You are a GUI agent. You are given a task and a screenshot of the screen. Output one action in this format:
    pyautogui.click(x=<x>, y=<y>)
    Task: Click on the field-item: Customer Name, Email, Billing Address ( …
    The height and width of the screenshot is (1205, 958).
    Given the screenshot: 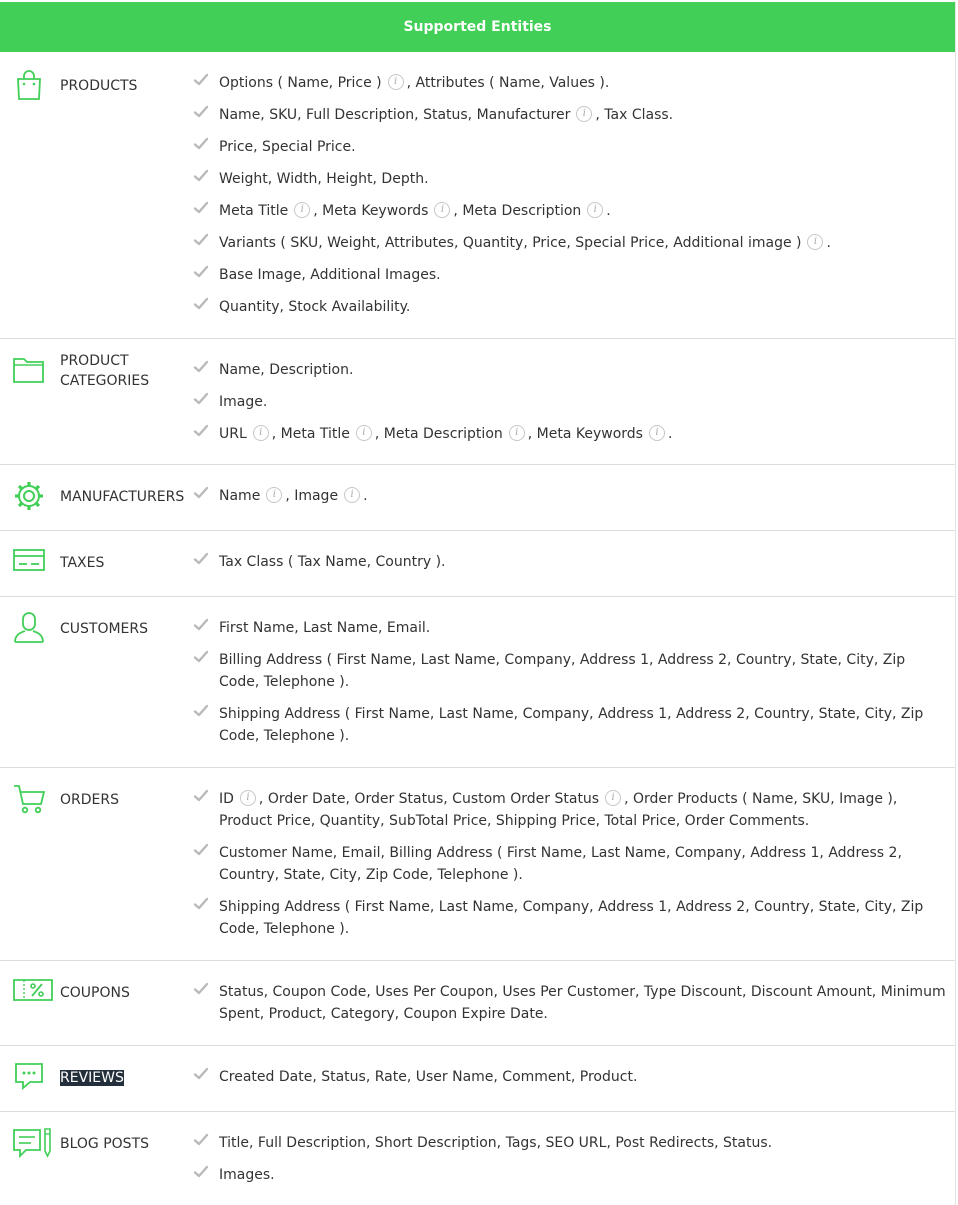 What is the action you would take?
    pyautogui.click(x=570, y=864)
    